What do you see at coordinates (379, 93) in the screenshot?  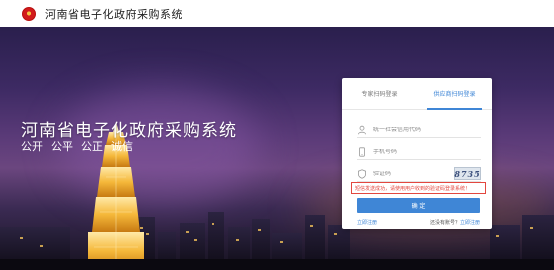 I see `tab-expert-login: 专家扫码登录` at bounding box center [379, 93].